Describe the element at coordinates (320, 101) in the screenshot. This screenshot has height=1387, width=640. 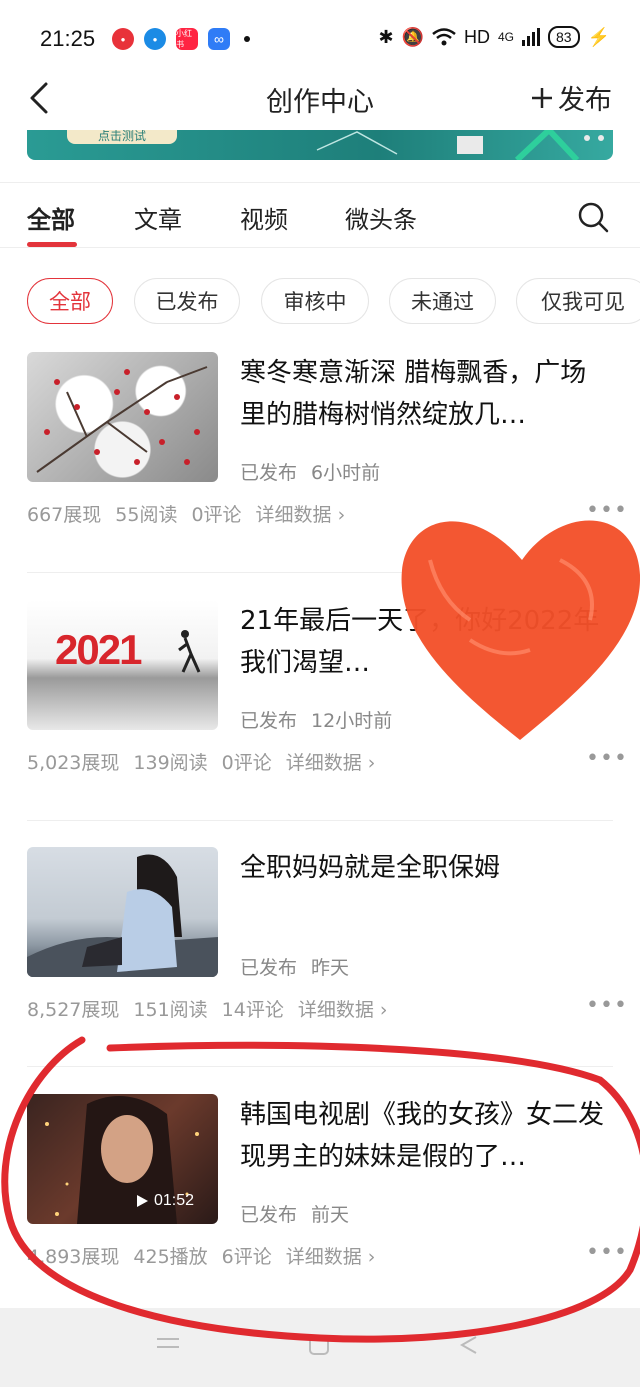
I see `app-header: 创作中心 发布` at that location.